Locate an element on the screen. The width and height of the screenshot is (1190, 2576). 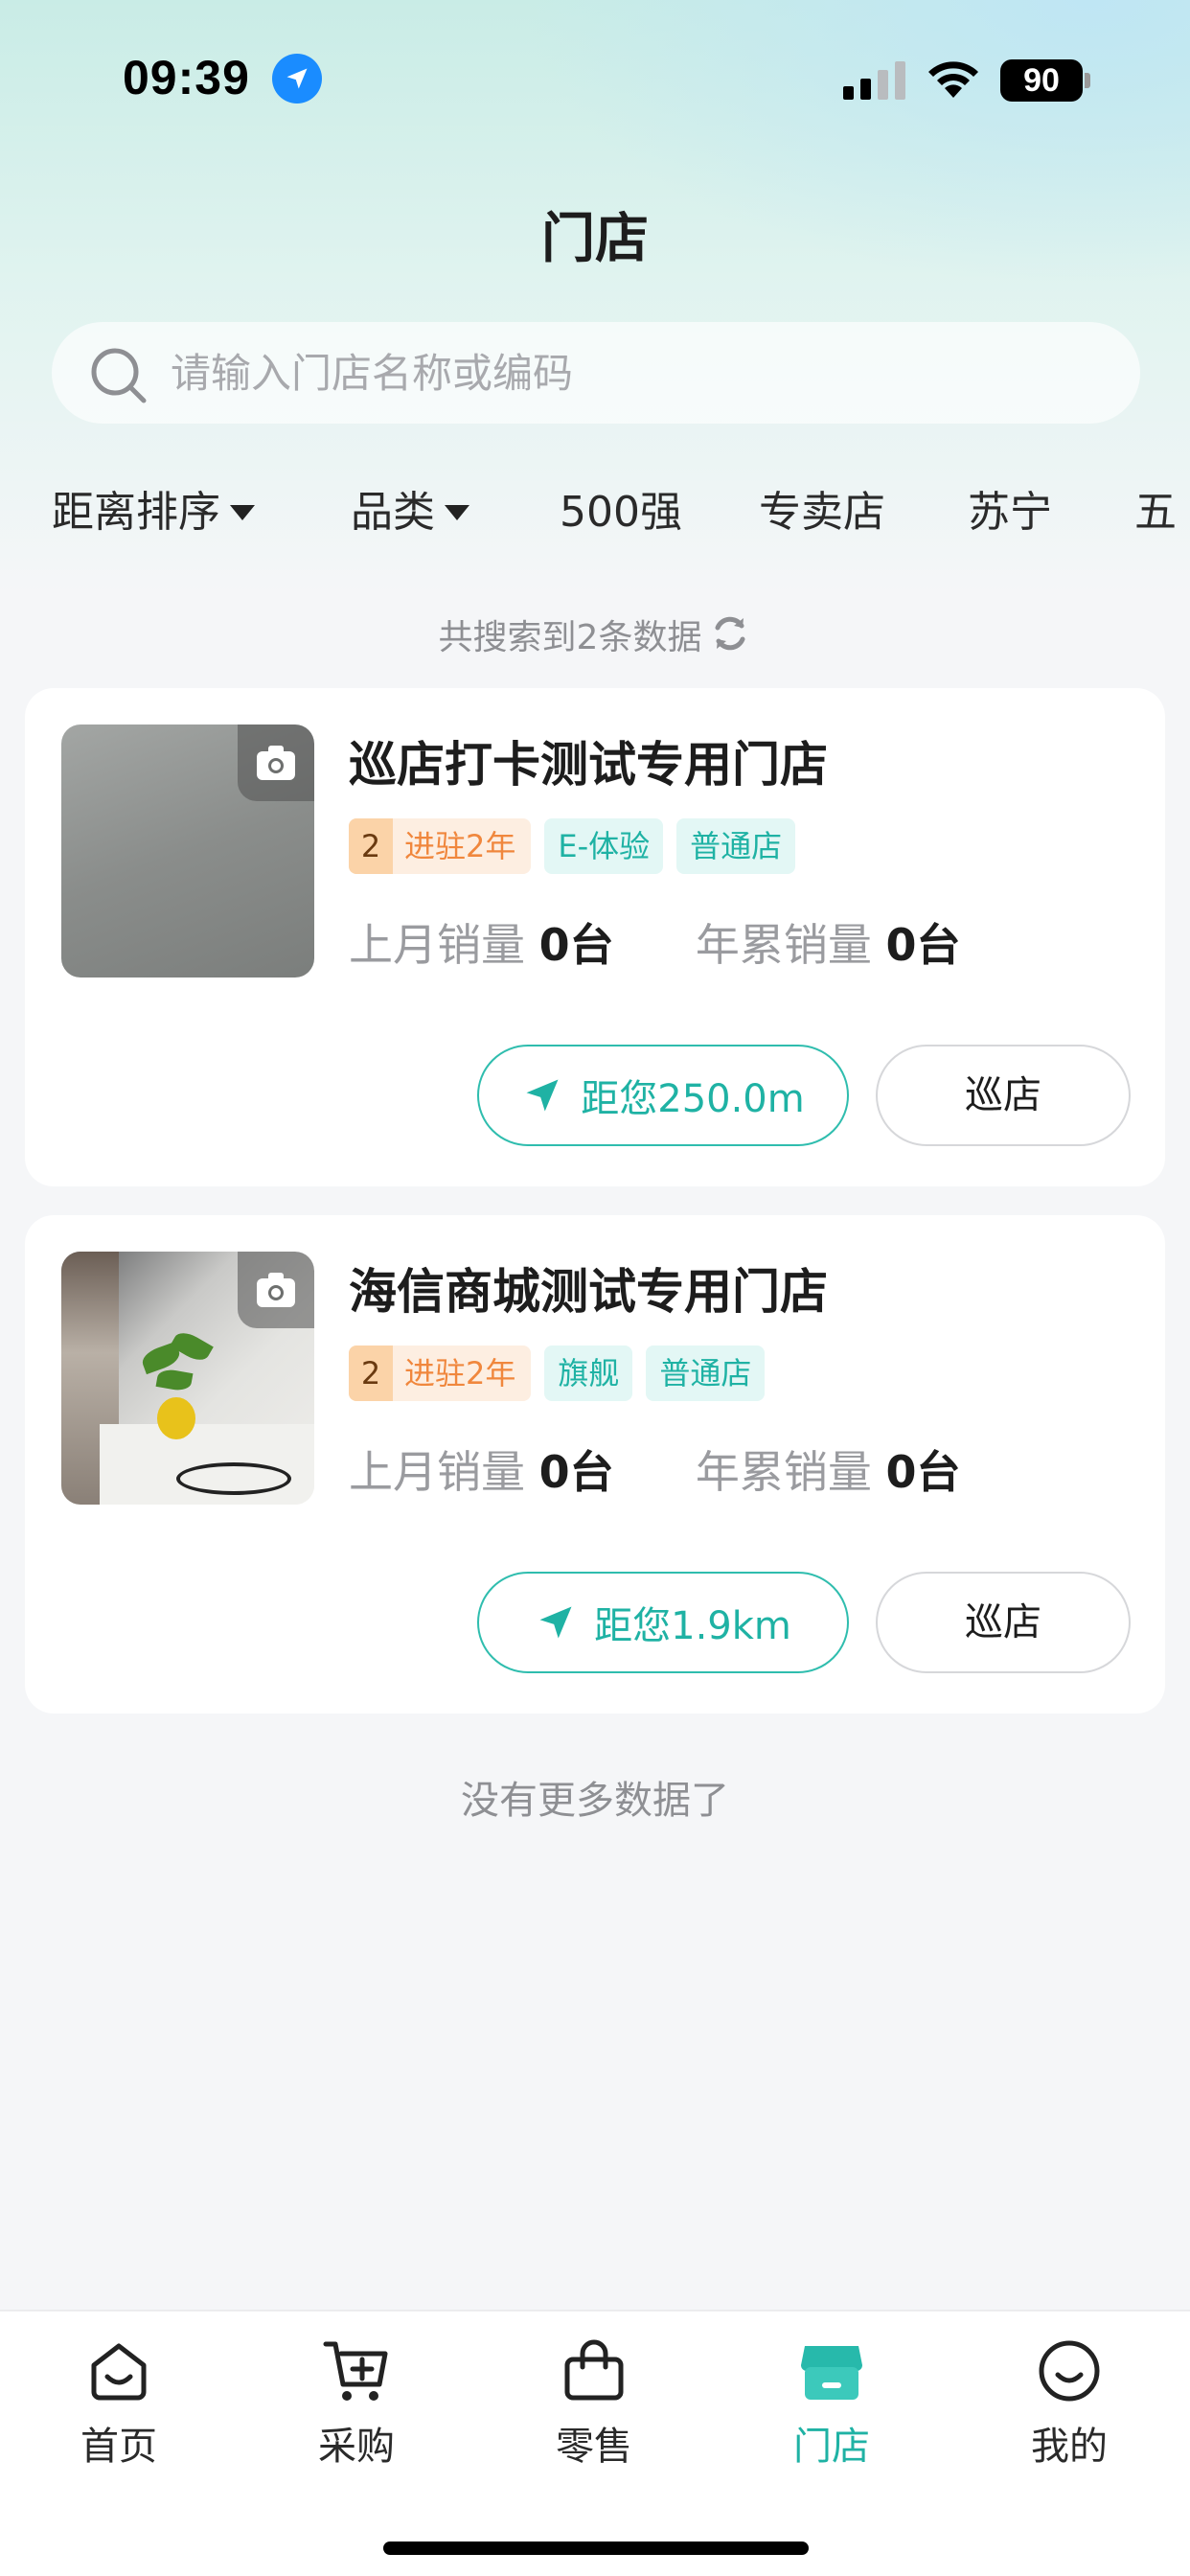
filter-distance-sort: 距离排序 is located at coordinates (154, 512).